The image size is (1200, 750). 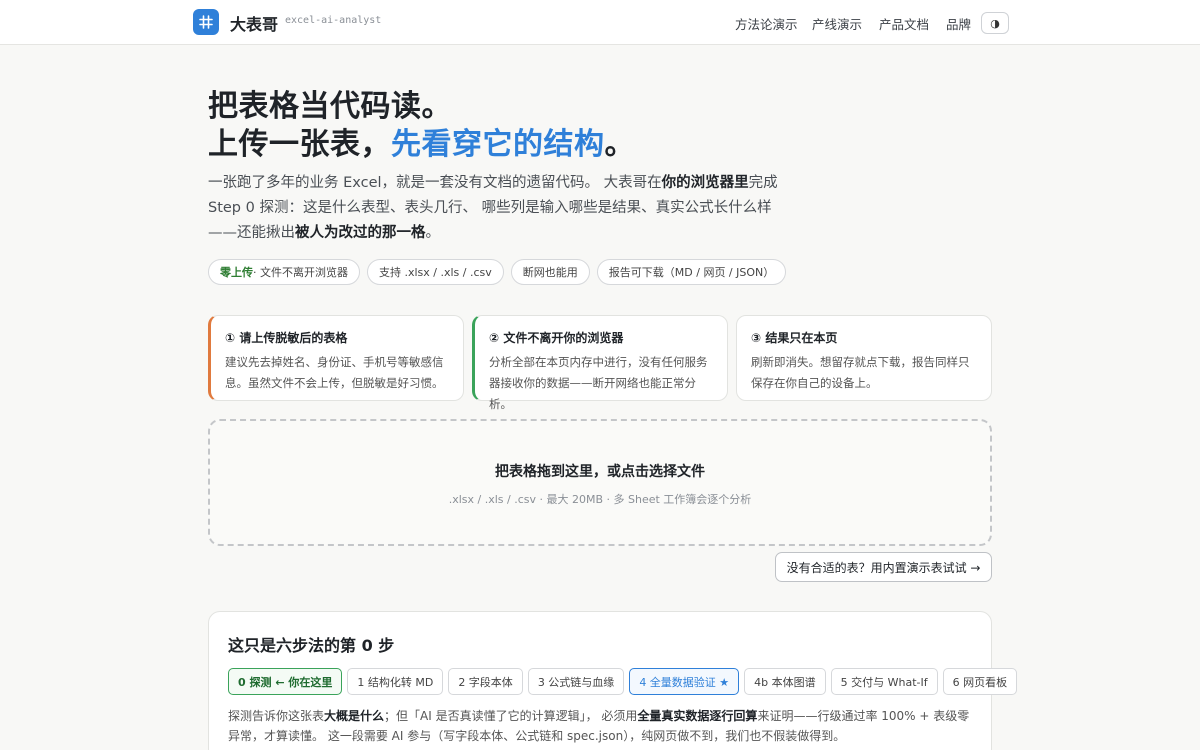 I want to click on card-title: ② 文件不离开你的浏览器, so click(x=556, y=338).